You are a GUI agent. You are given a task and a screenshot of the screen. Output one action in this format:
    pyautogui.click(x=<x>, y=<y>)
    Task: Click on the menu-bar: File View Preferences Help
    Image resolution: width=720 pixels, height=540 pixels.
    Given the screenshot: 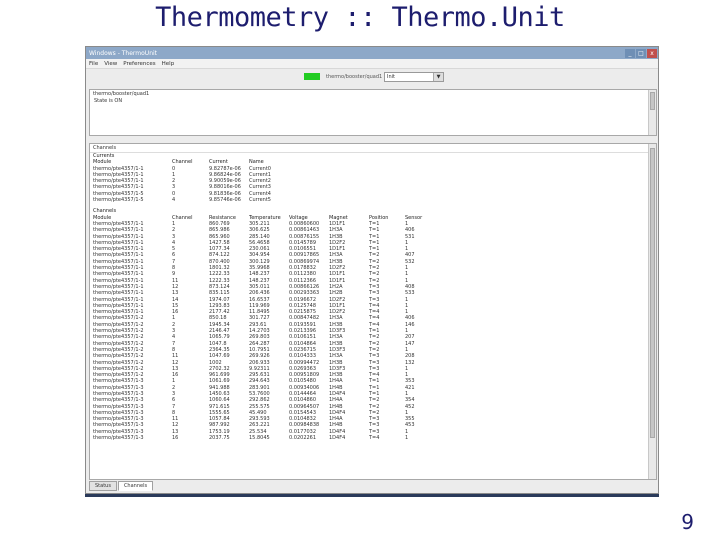 What is the action you would take?
    pyautogui.click(x=372, y=64)
    